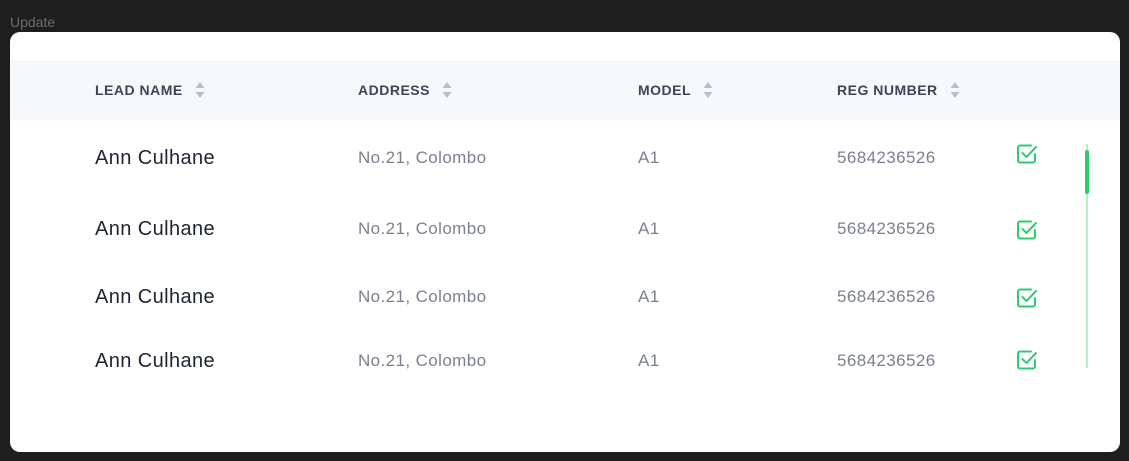 Image resolution: width=1129 pixels, height=461 pixels. Describe the element at coordinates (887, 90) in the screenshot. I see `column-header-label: REG NUMBER` at that location.